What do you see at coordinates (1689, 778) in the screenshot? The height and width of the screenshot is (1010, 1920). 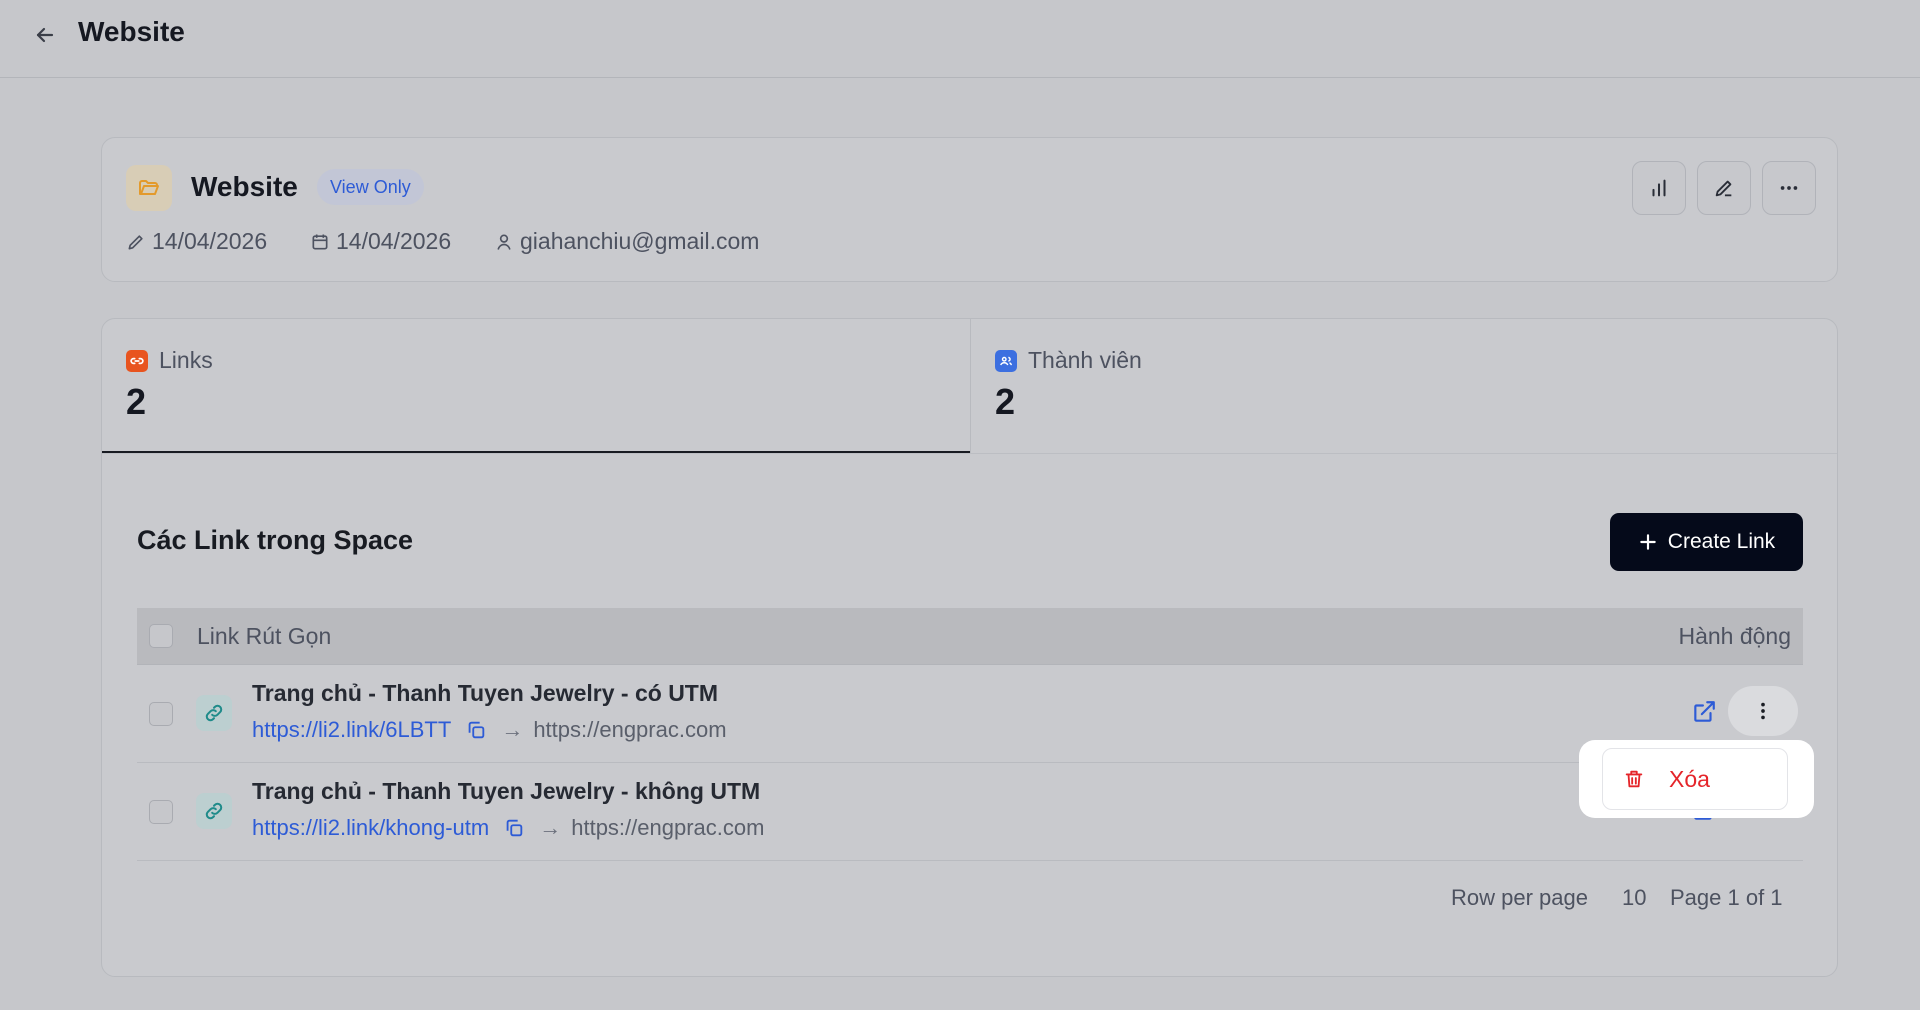 I see `delete-label: Xóa` at bounding box center [1689, 778].